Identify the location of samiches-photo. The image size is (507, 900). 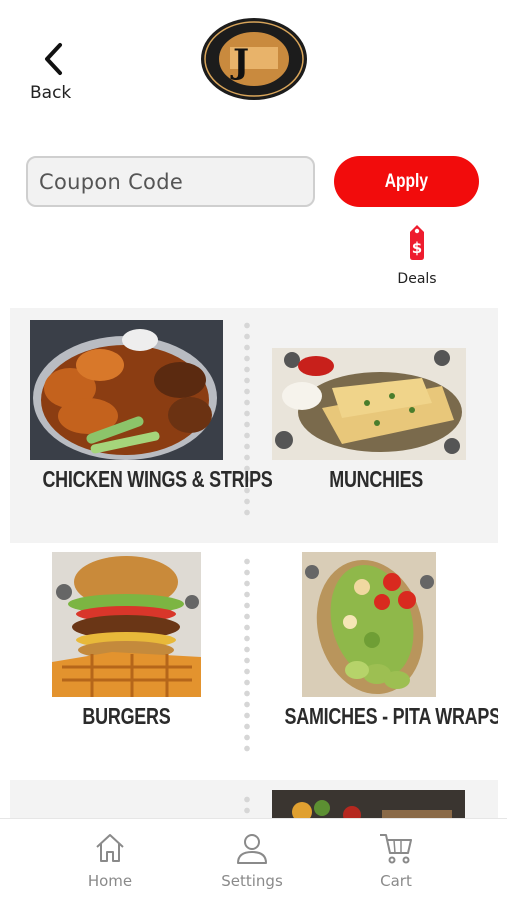
(369, 624).